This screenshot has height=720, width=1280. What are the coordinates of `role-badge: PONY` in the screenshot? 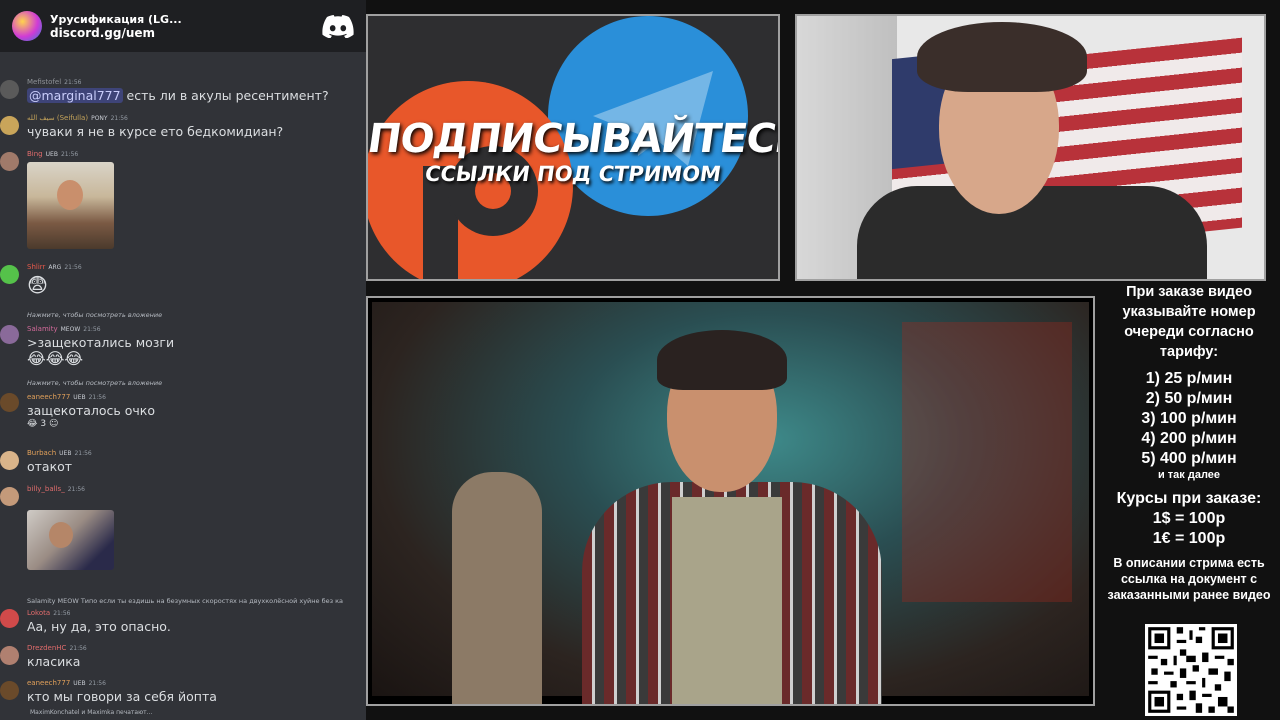 It's located at (99, 118).